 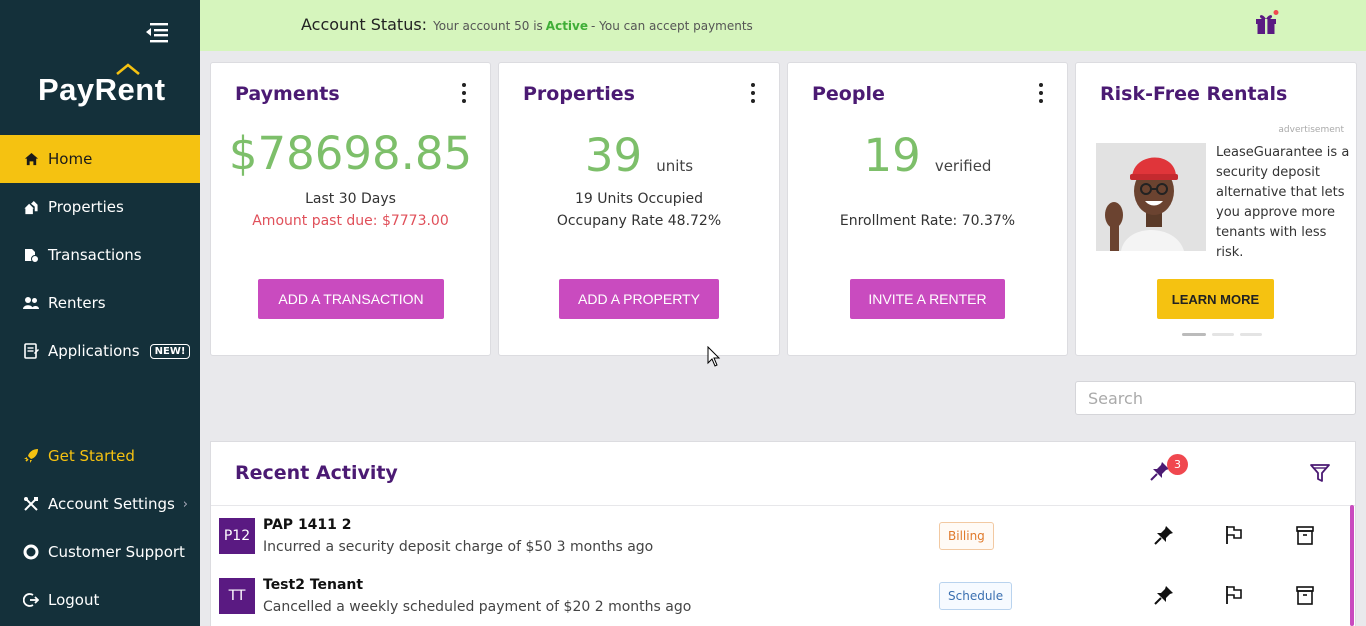 What do you see at coordinates (31, 351) in the screenshot?
I see `applications-icon` at bounding box center [31, 351].